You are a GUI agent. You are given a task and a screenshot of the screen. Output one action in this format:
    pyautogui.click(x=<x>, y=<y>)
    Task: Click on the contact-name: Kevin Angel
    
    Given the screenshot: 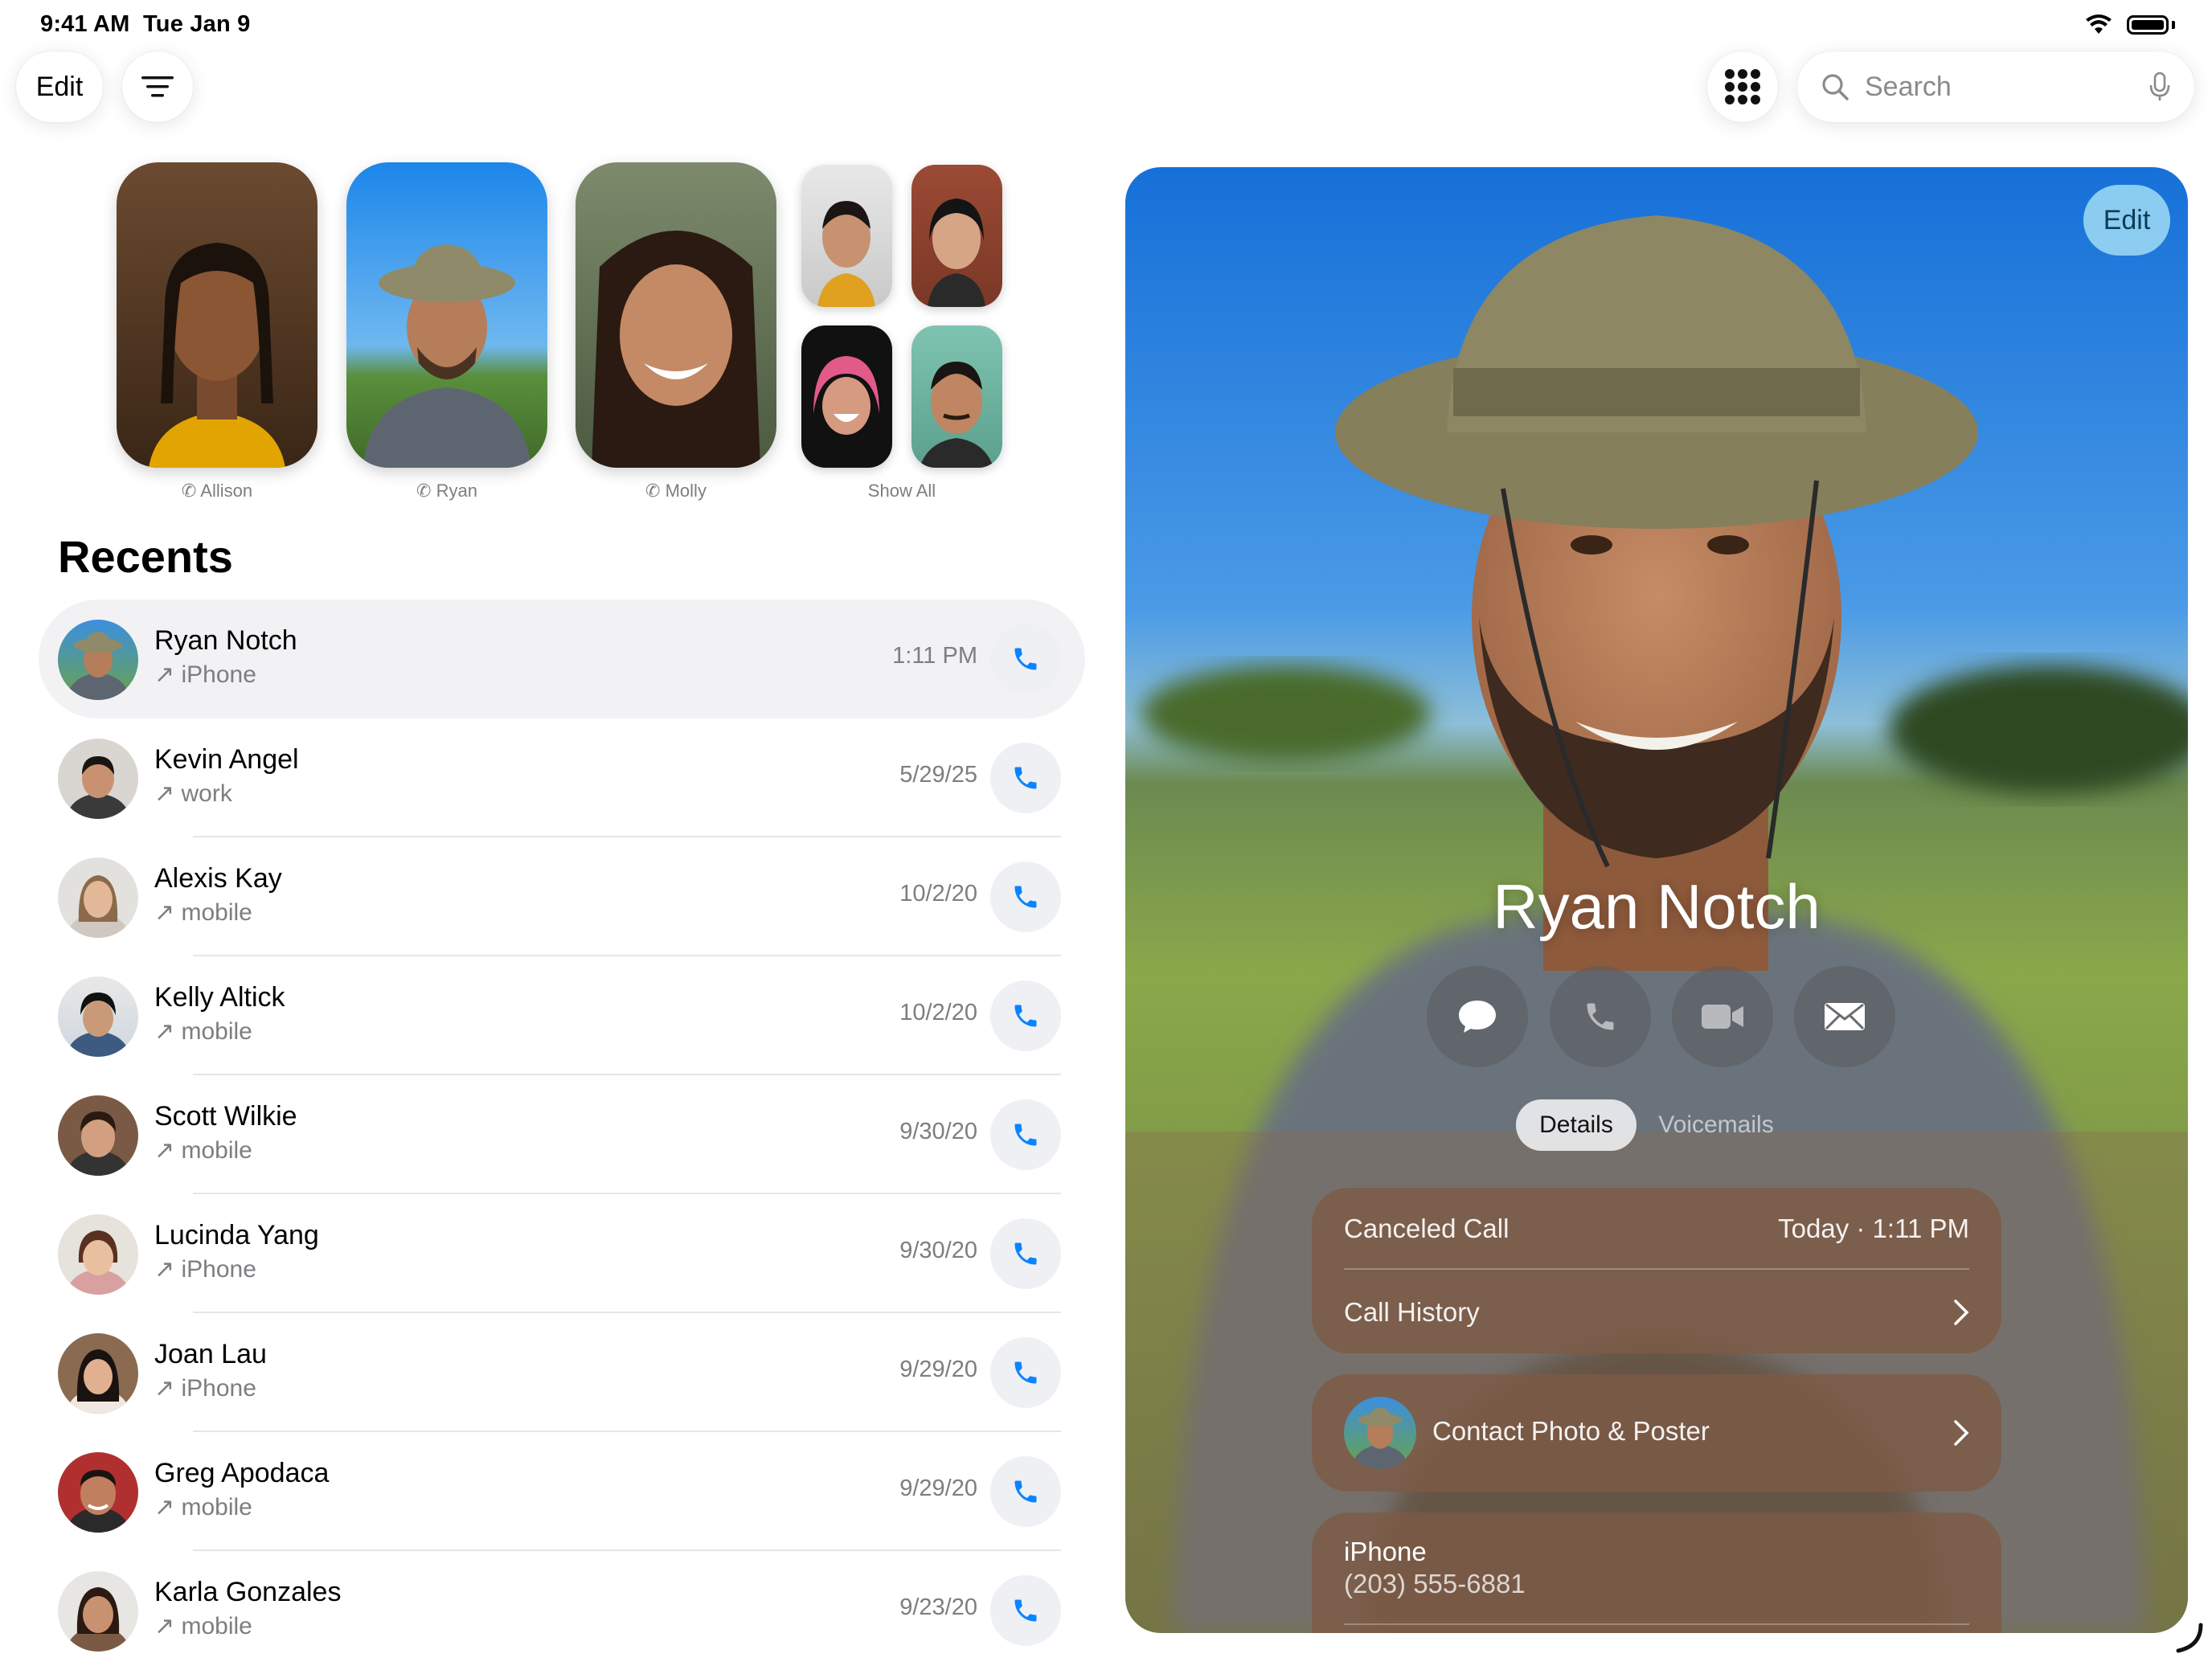 What is the action you would take?
    pyautogui.click(x=227, y=760)
    